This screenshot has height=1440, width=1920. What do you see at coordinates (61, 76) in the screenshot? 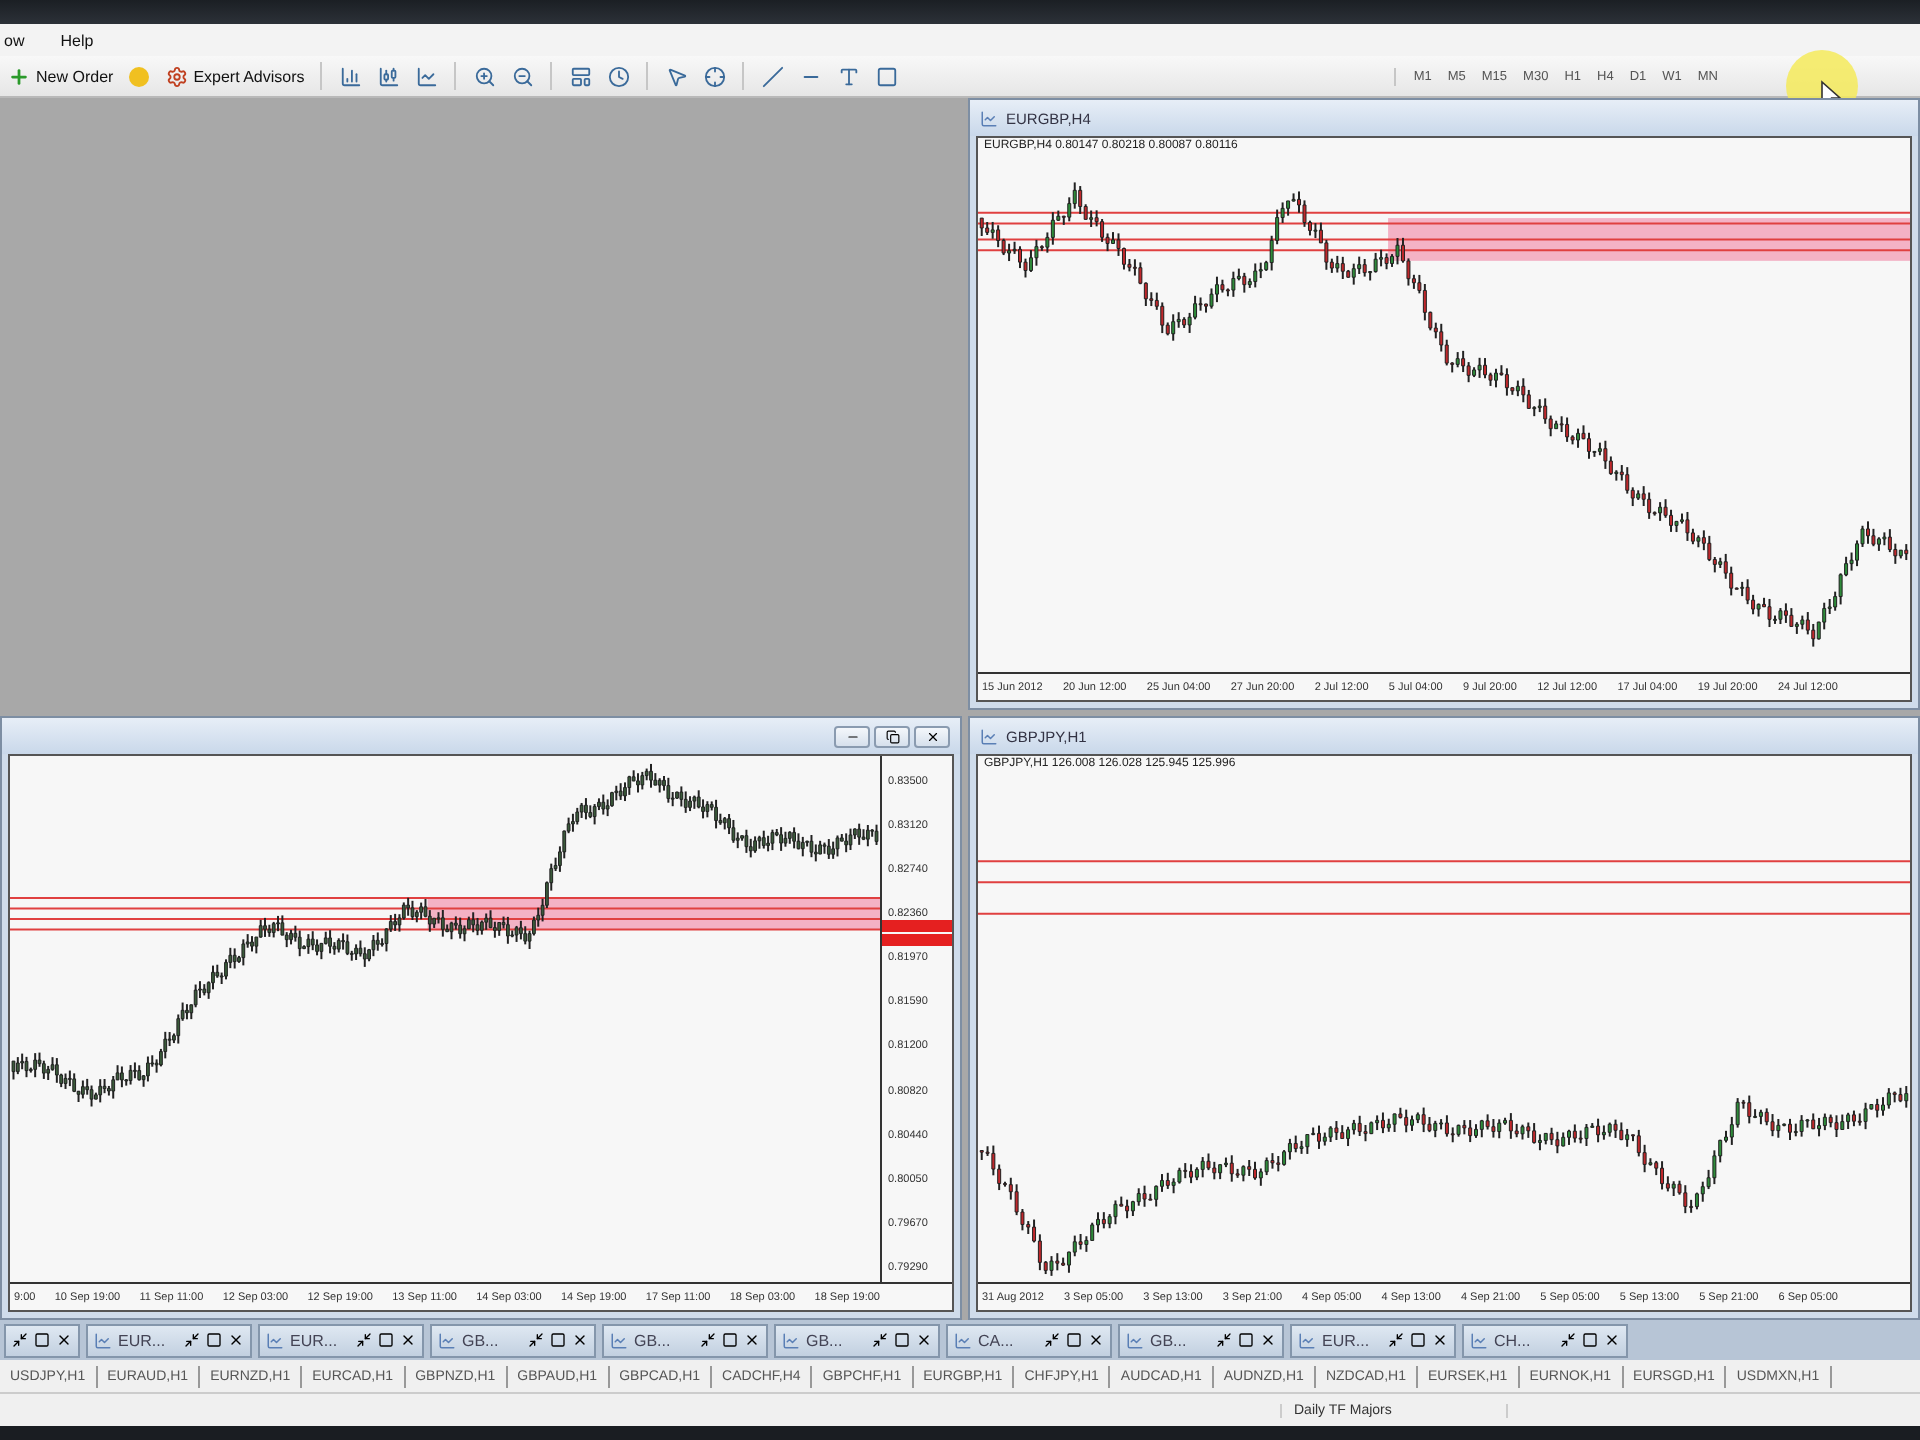
I see `new-order-button: New Order` at bounding box center [61, 76].